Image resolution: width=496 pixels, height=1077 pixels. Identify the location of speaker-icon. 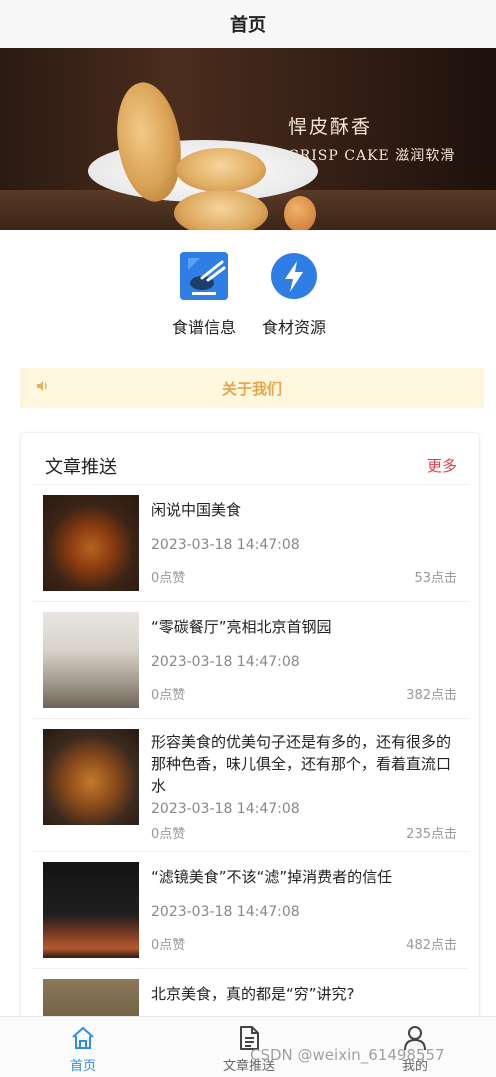
(43, 388).